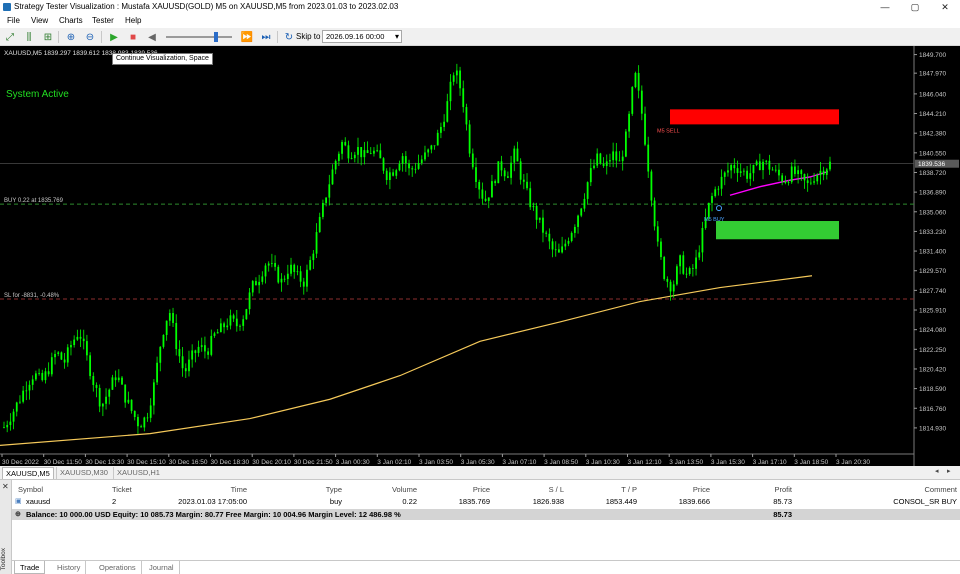 This screenshot has height=574, width=960. What do you see at coordinates (762, 490) in the screenshot?
I see `col-profit: Profit` at bounding box center [762, 490].